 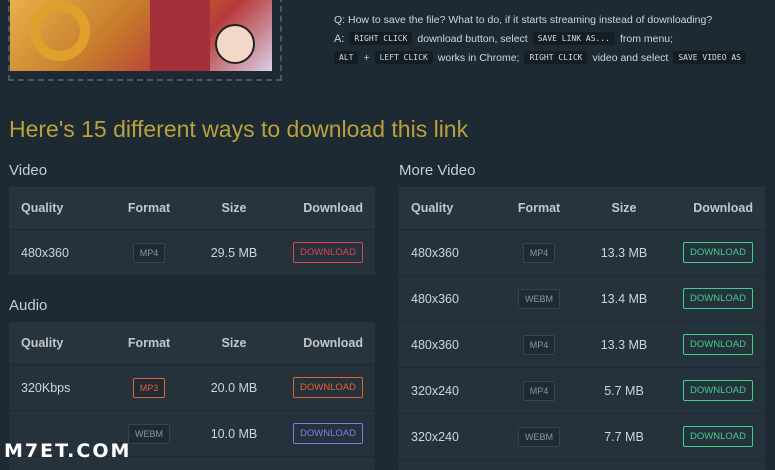 What do you see at coordinates (149, 387) in the screenshot?
I see `format-badge: MP3` at bounding box center [149, 387].